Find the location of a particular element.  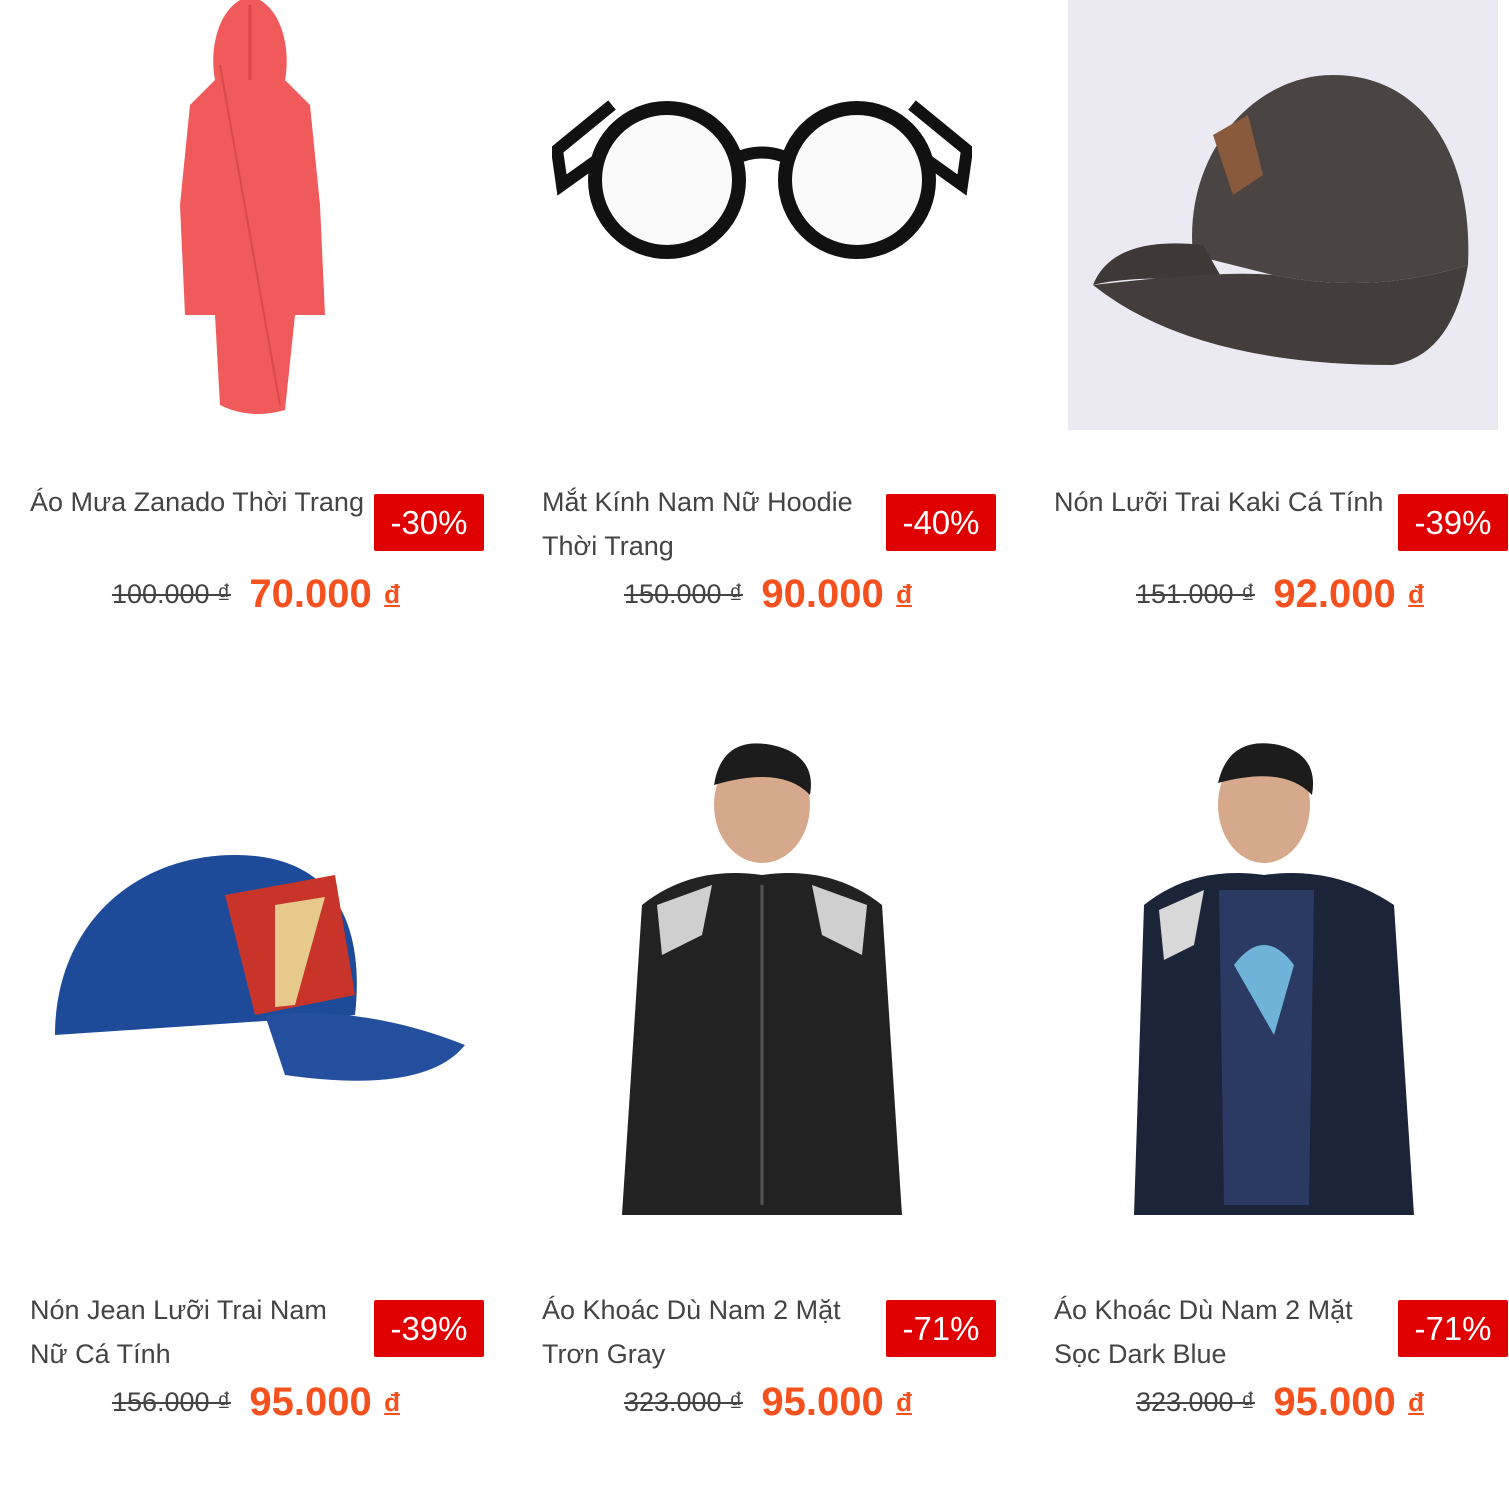

product-image-raincoat is located at coordinates (250, 215).